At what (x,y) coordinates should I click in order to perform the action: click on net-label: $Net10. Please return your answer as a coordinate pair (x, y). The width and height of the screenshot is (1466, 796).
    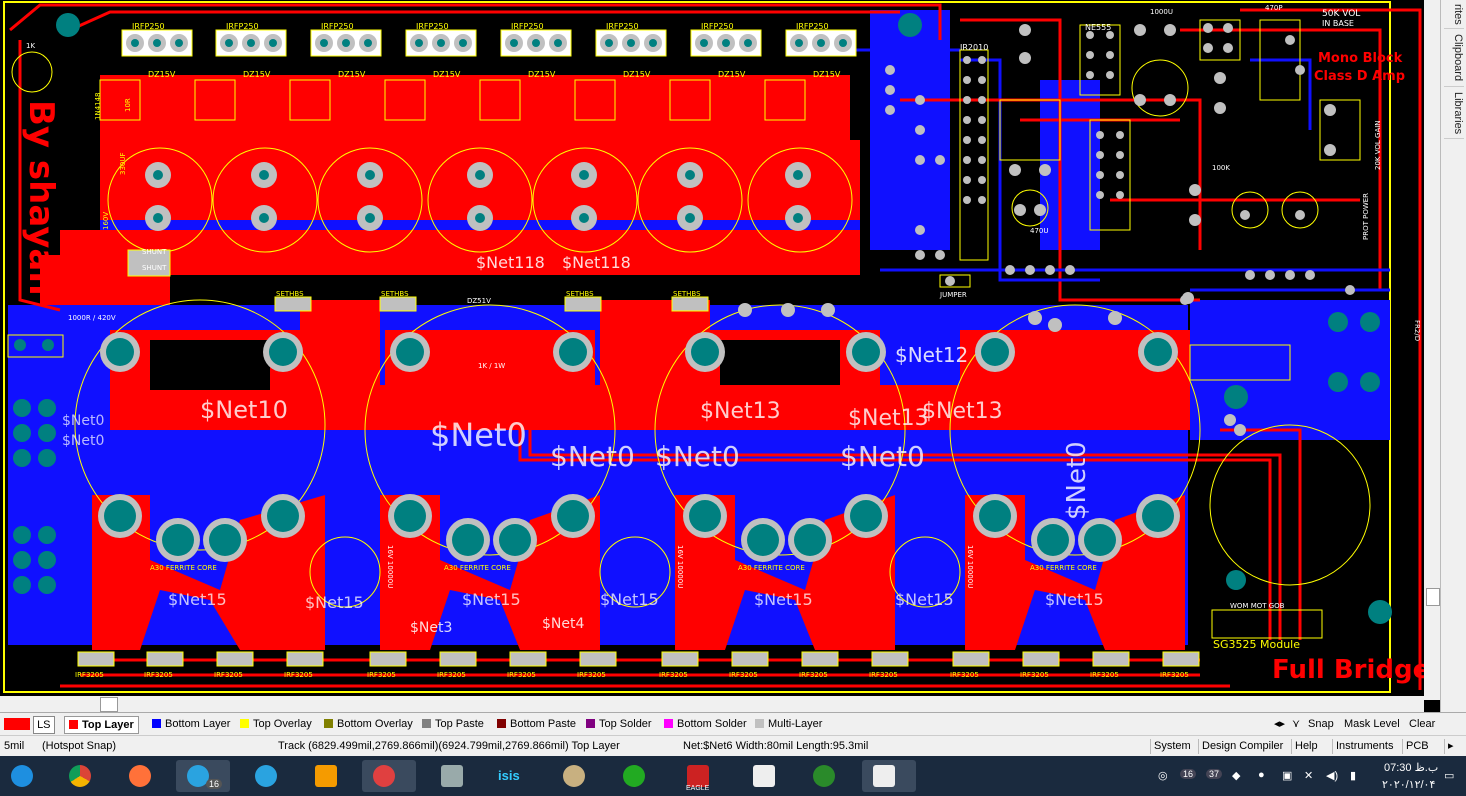
    Looking at the image, I should click on (244, 410).